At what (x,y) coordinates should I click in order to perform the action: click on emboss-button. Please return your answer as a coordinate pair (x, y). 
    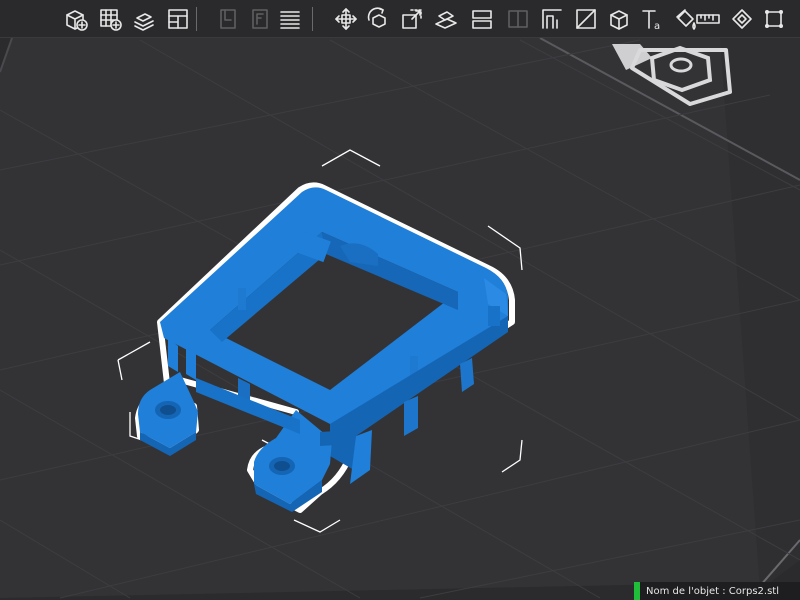
    Looking at the image, I should click on (742, 19).